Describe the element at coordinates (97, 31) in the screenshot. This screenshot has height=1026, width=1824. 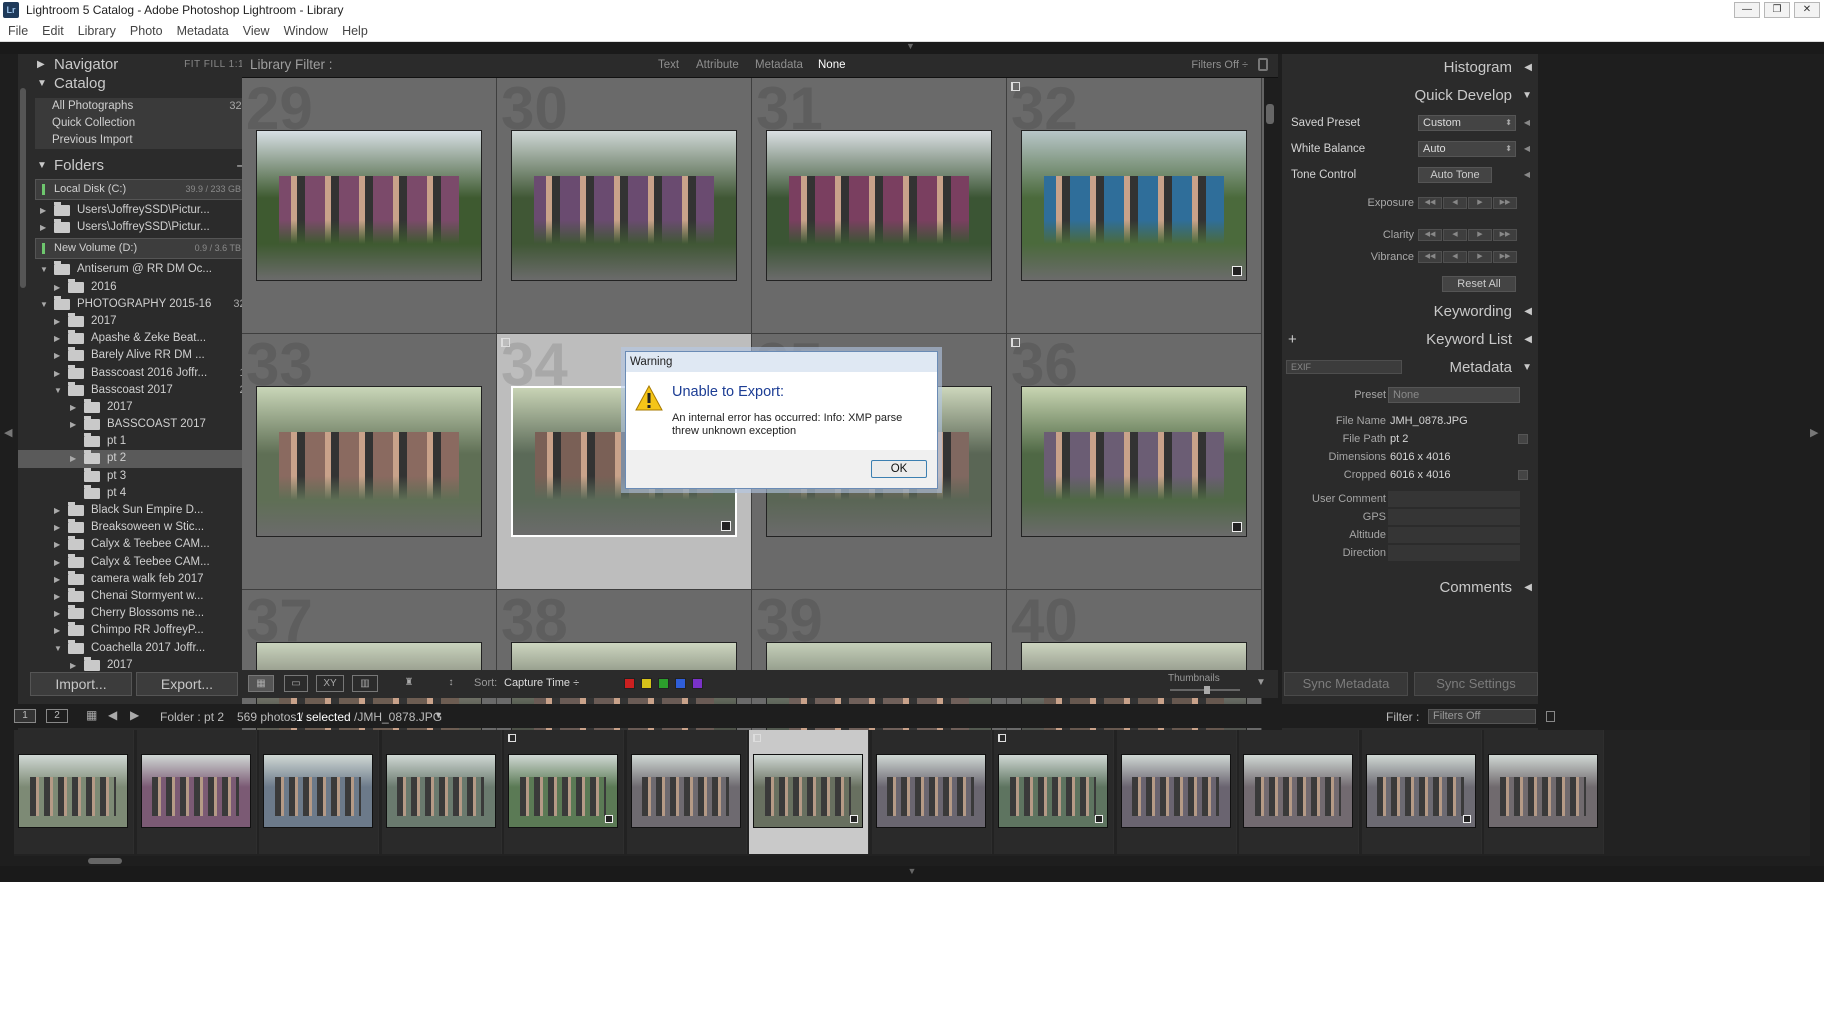
I see `menu-library: Library` at that location.